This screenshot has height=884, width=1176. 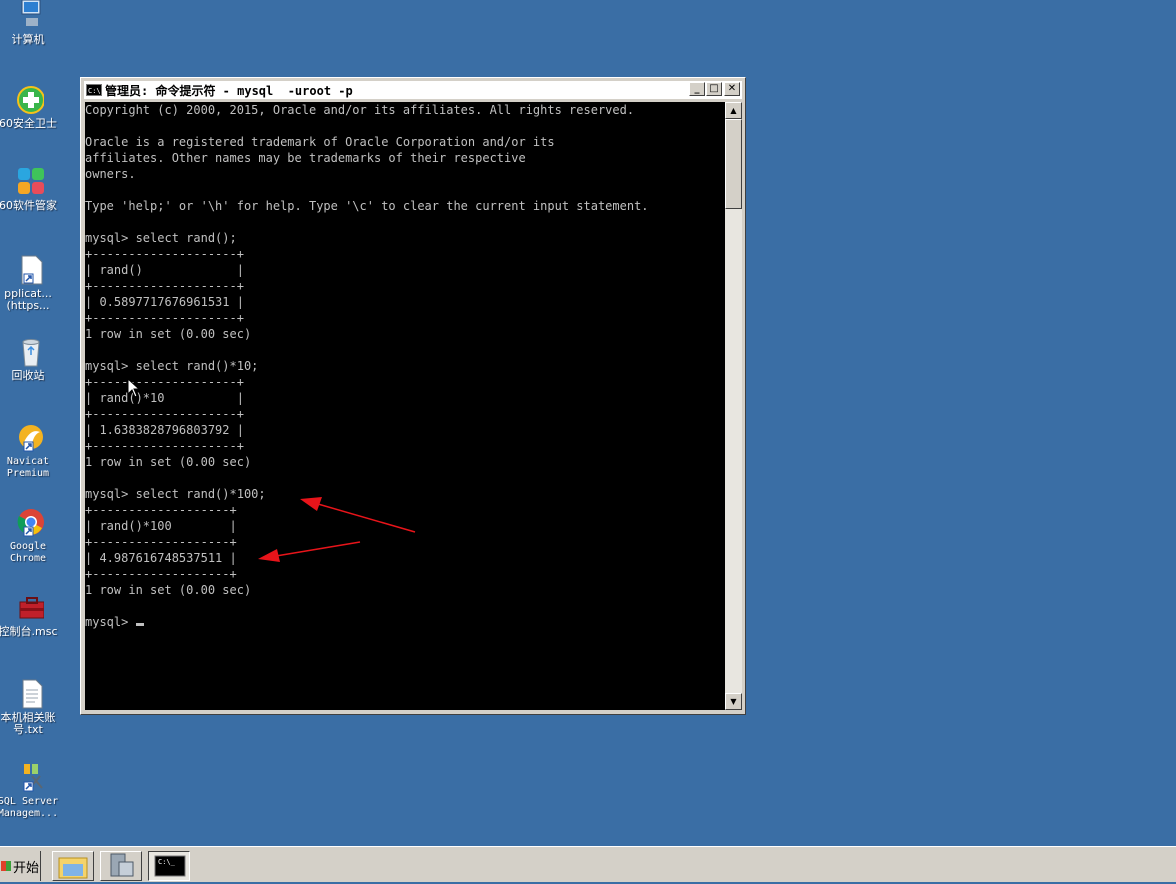 What do you see at coordinates (28, 352) in the screenshot?
I see `recycle-bin-icon` at bounding box center [28, 352].